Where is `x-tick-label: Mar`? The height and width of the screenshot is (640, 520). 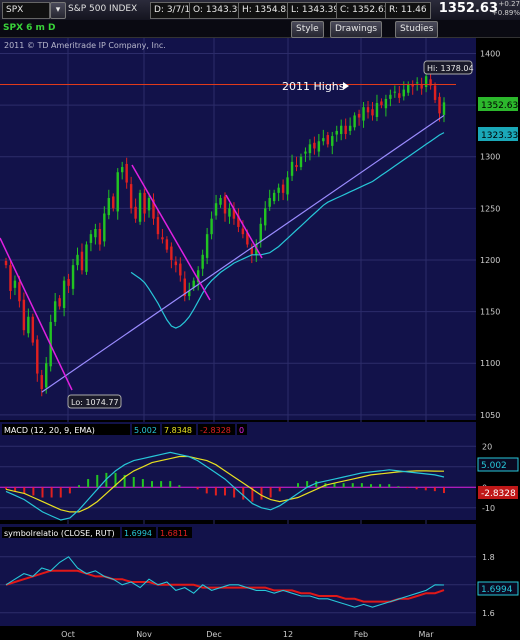 x-tick-label: Mar is located at coordinates (426, 634).